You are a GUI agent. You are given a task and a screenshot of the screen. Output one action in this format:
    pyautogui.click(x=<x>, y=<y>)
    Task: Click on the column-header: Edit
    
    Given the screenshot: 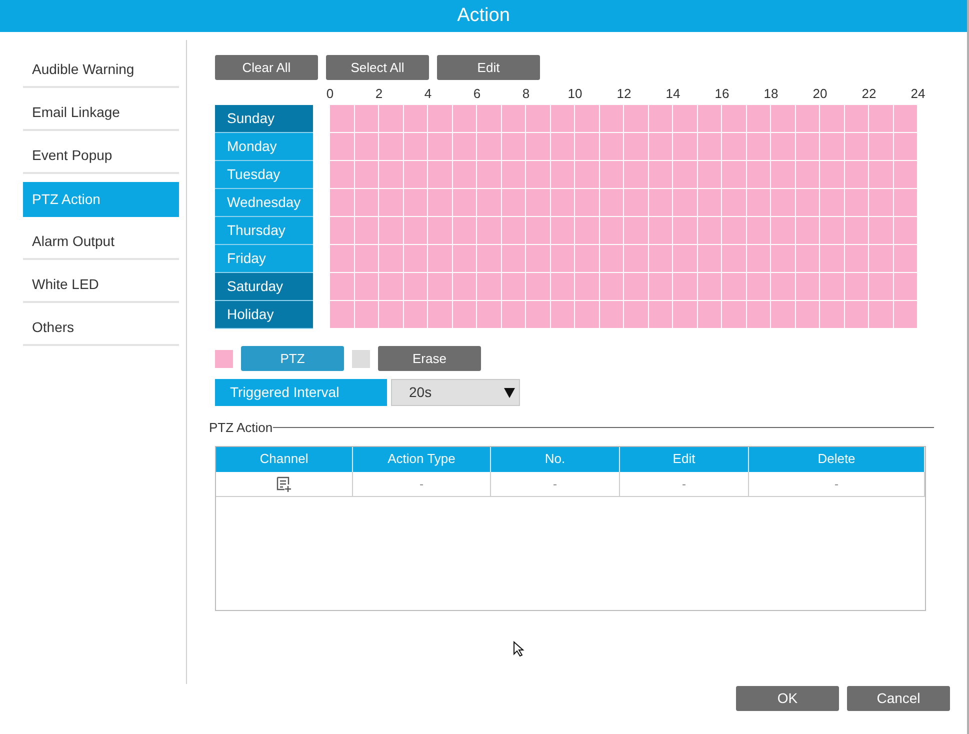 What is the action you would take?
    pyautogui.click(x=684, y=459)
    